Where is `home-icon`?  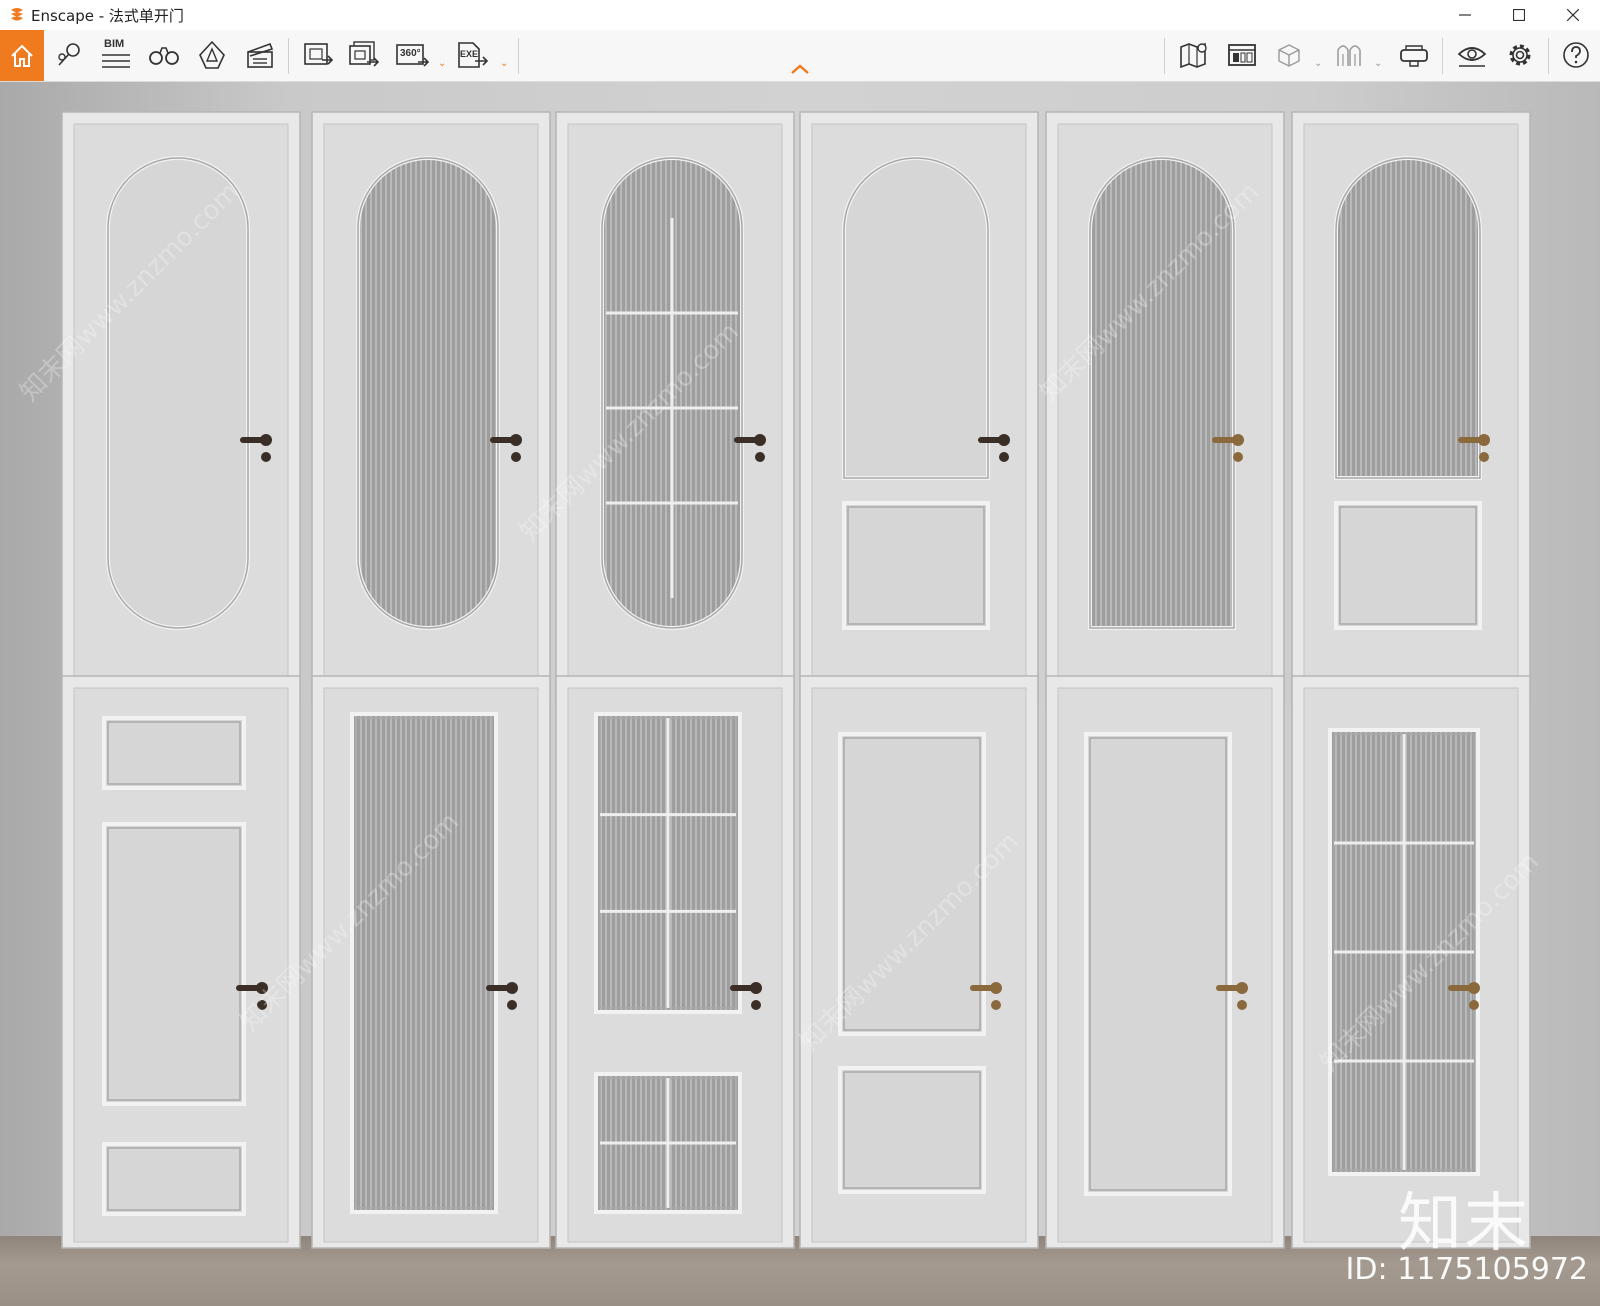 home-icon is located at coordinates (22, 55).